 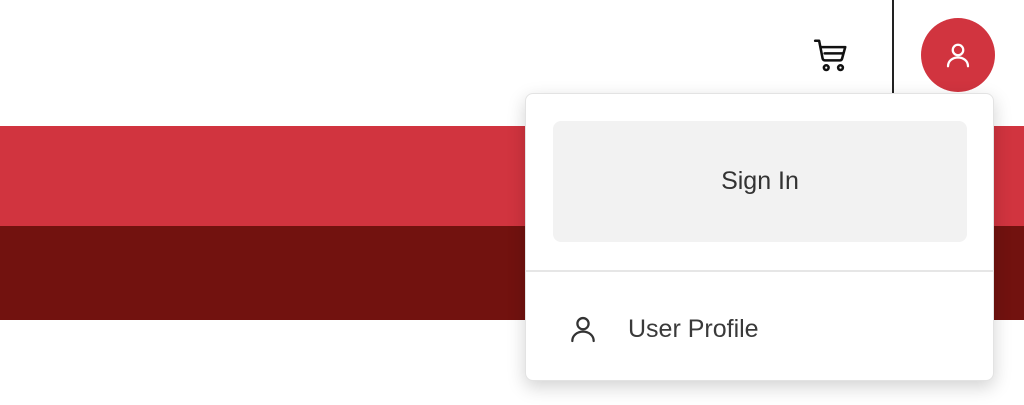 What do you see at coordinates (893, 47) in the screenshot?
I see `header-divider` at bounding box center [893, 47].